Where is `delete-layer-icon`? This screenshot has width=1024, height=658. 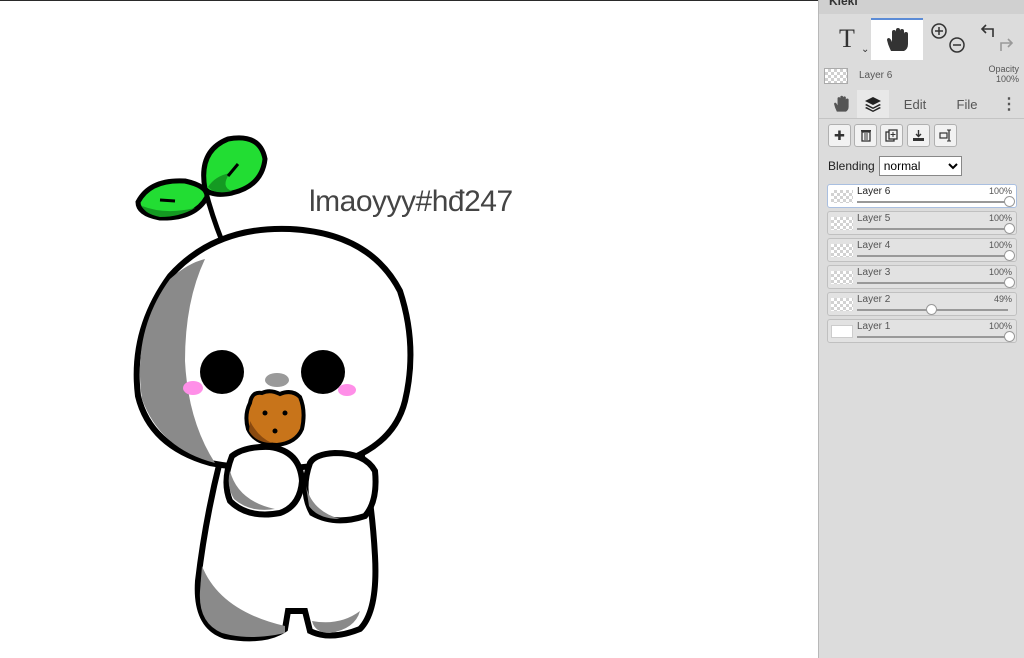 delete-layer-icon is located at coordinates (865, 135).